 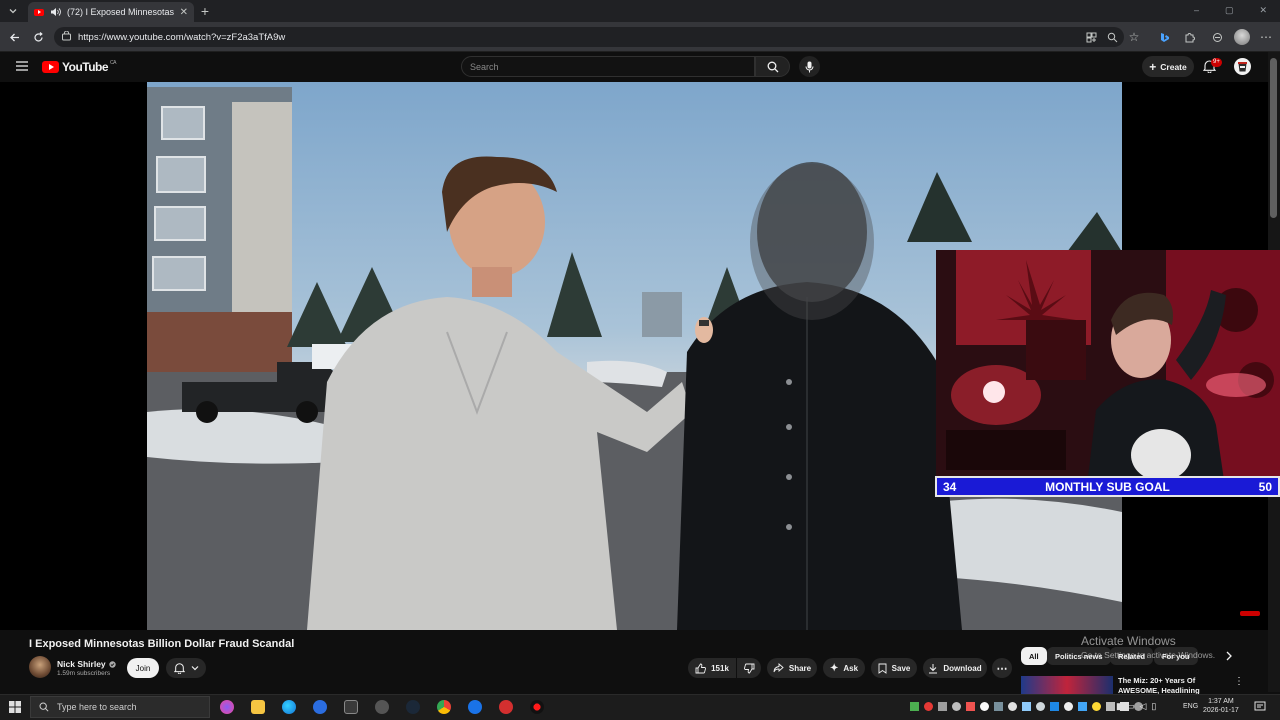 What do you see at coordinates (84, 673) in the screenshot?
I see `subscriber-count: 1.59m subscribers` at bounding box center [84, 673].